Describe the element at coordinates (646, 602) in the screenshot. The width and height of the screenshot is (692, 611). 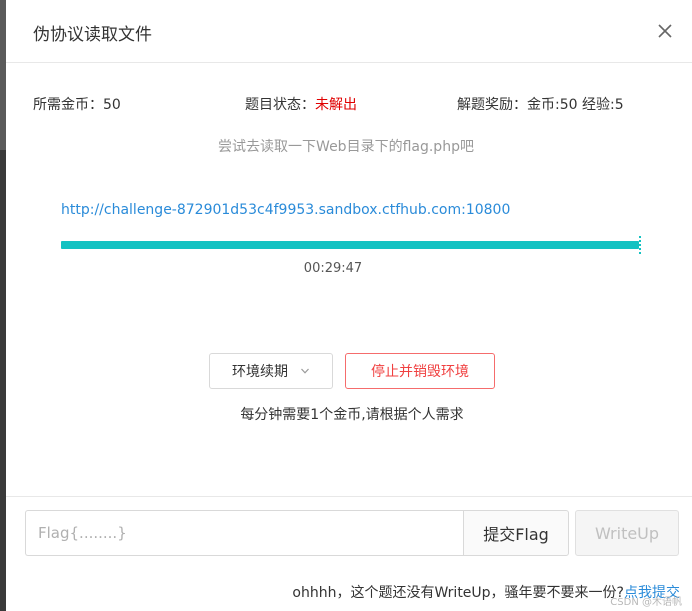
I see `watermark: CSDN @木语帆` at that location.